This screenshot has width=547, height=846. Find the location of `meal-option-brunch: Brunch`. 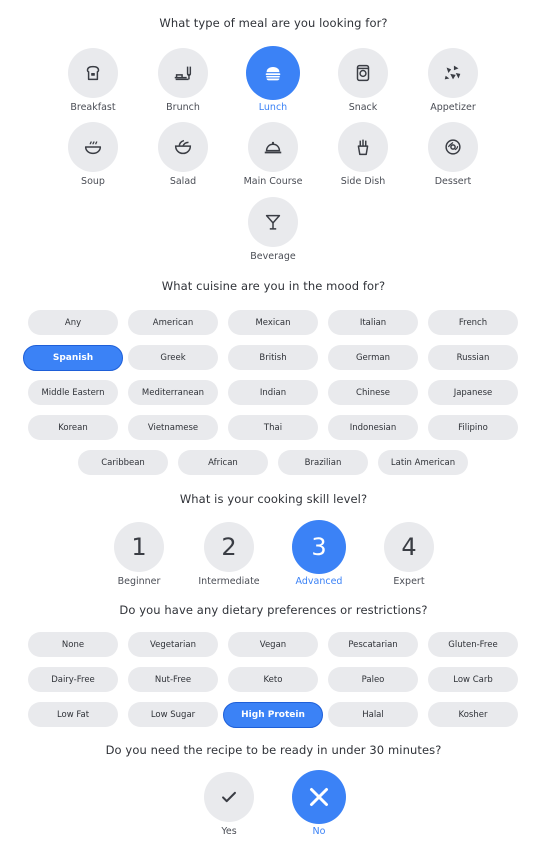

meal-option-brunch: Brunch is located at coordinates (183, 80).